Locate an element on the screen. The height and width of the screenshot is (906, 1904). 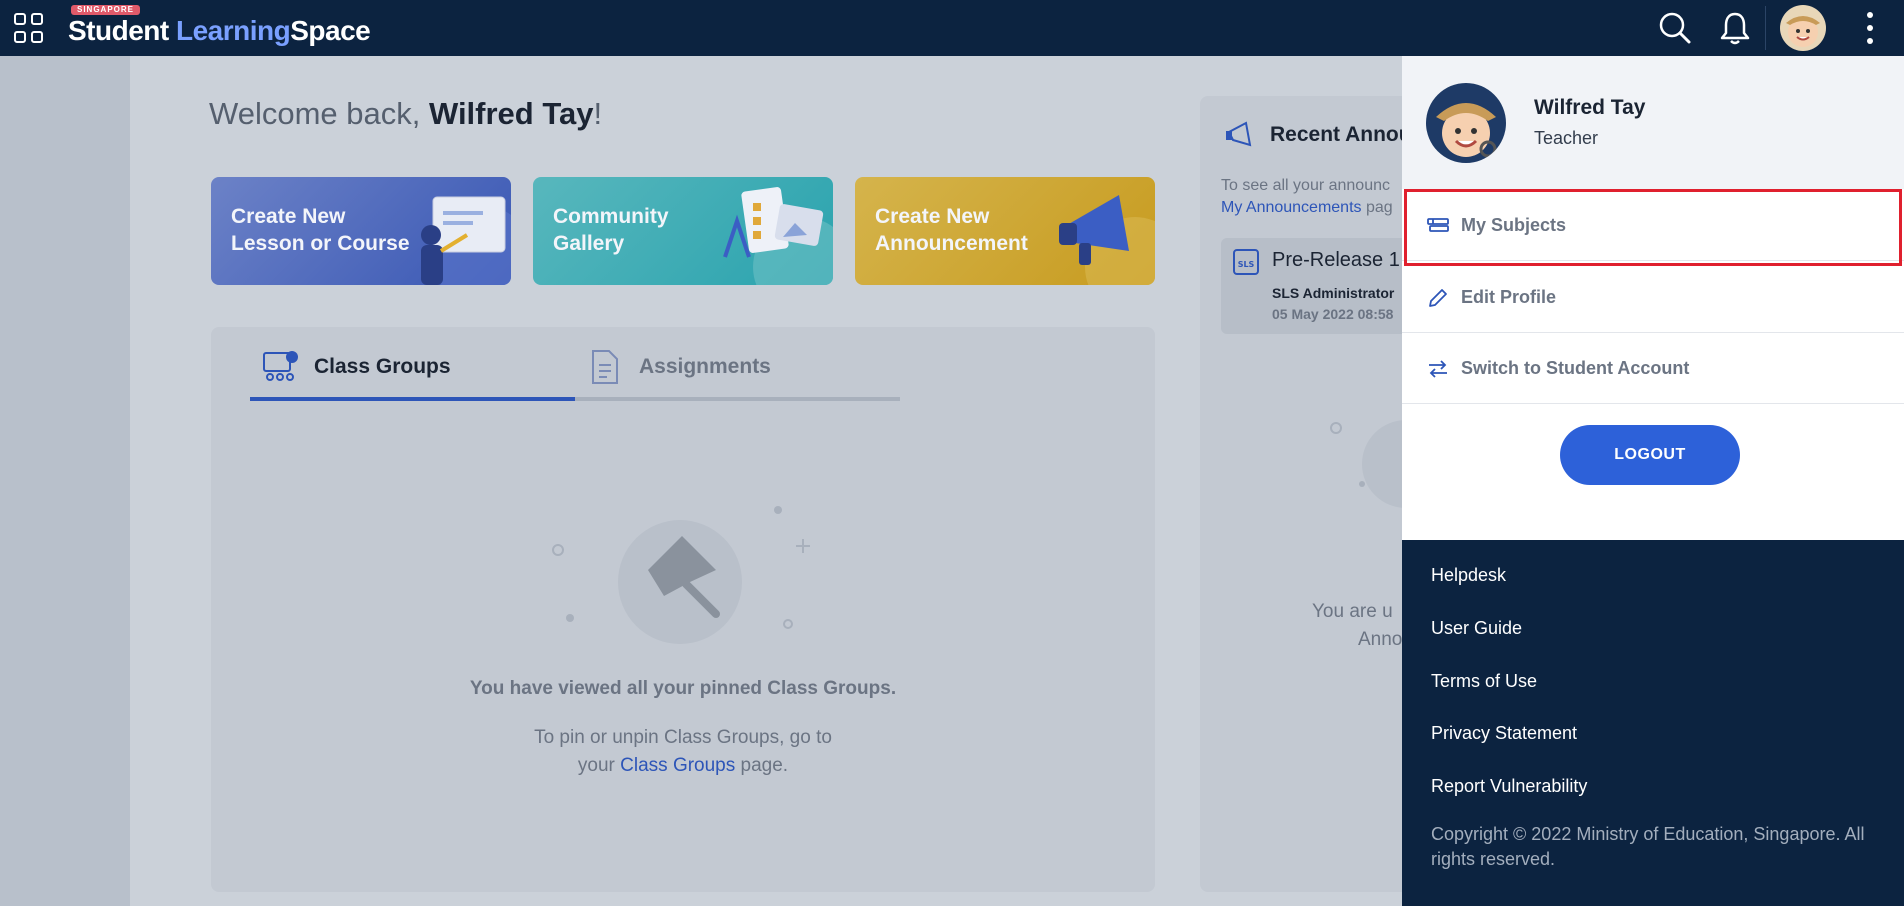
tab-class-groups: Class Groups is located at coordinates (412, 373).